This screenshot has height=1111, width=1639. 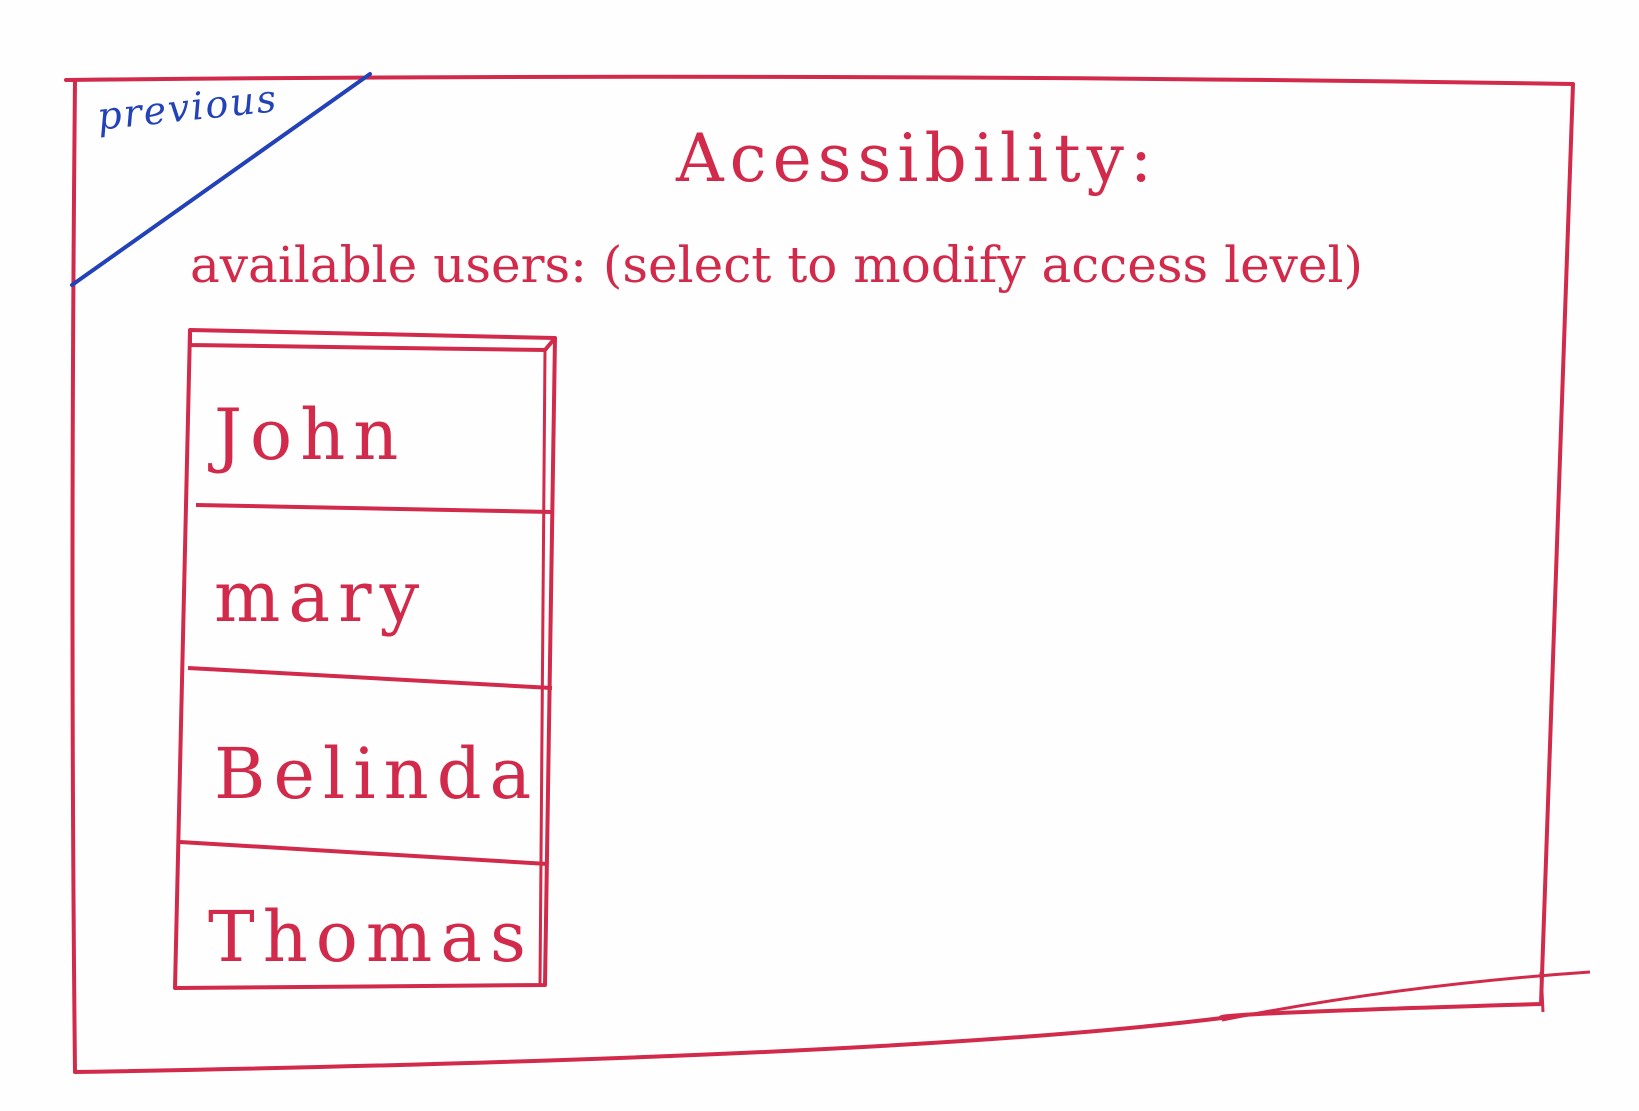 I want to click on user-name: Thomas, so click(x=371, y=937).